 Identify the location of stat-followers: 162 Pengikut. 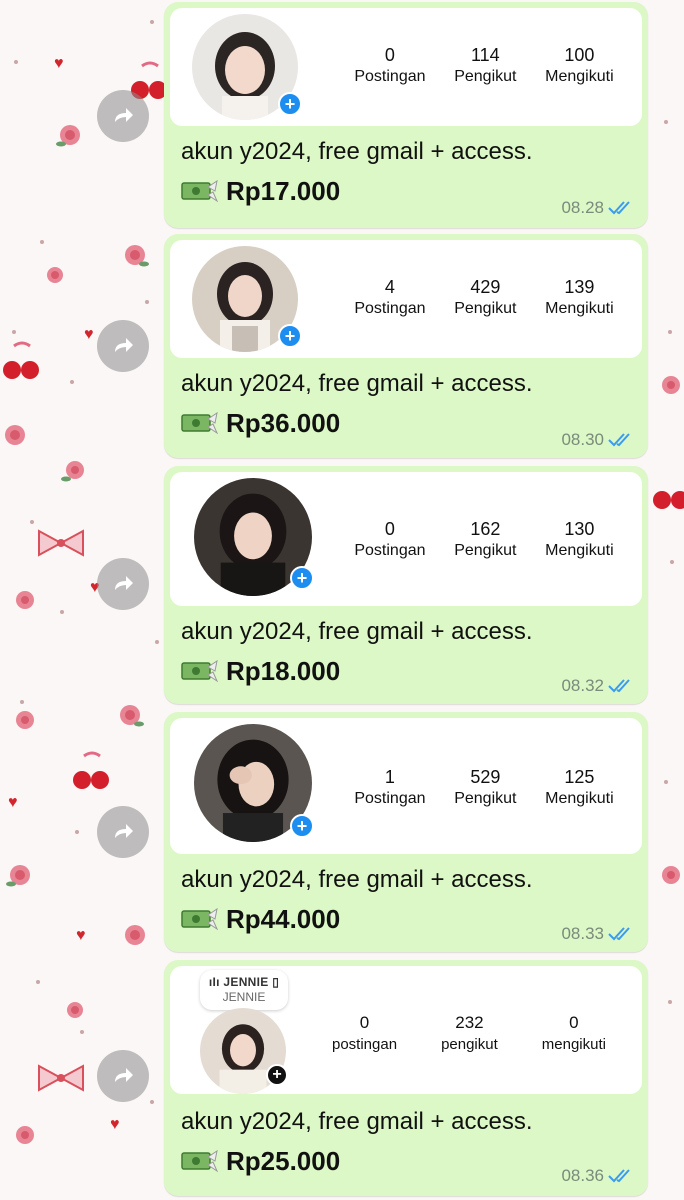
(485, 539).